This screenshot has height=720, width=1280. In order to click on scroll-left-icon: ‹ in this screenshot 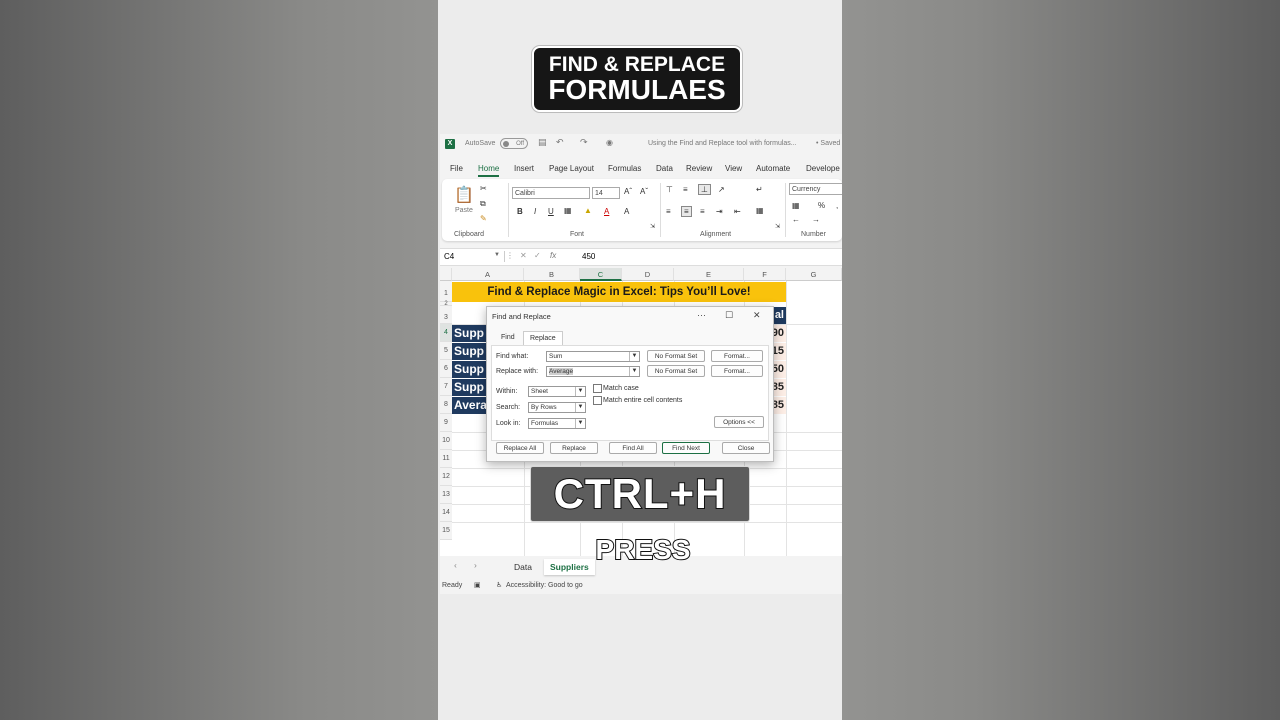, I will do `click(455, 565)`.